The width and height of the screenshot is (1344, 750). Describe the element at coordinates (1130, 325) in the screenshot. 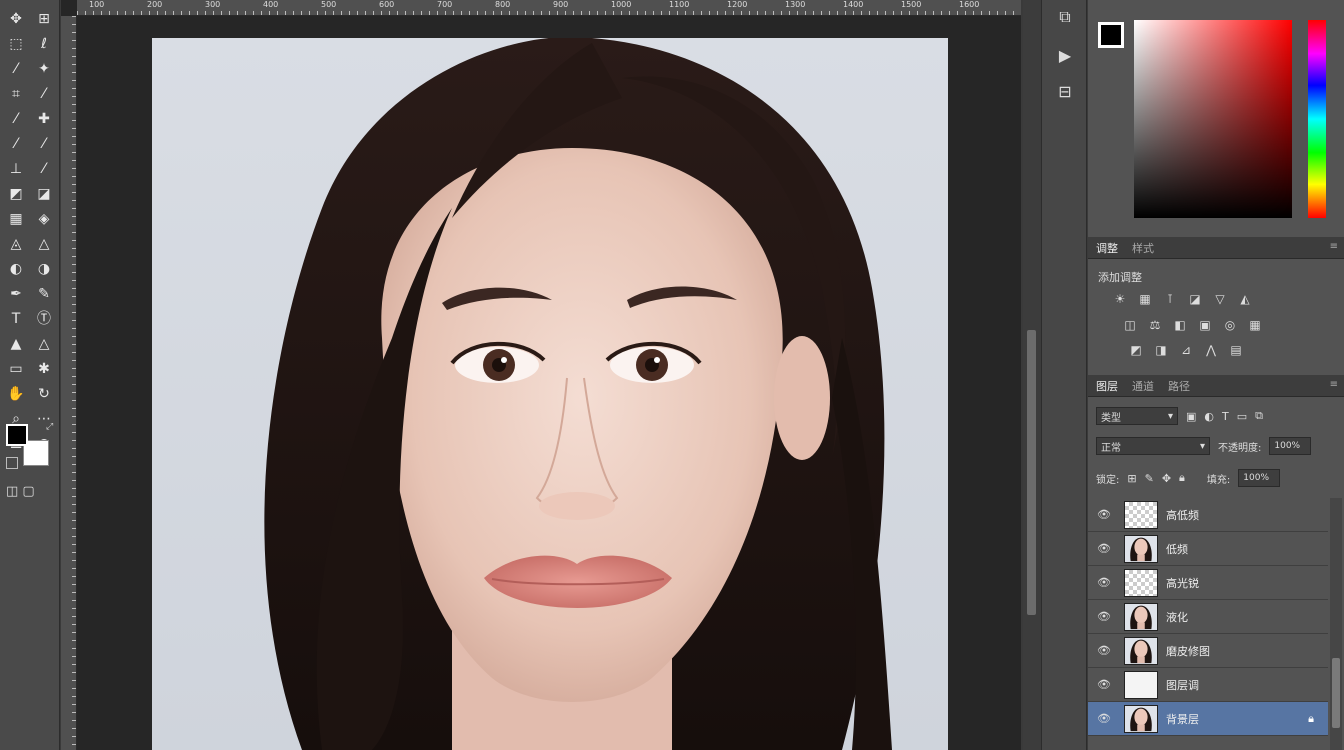

I see `adjustment-row2-0-icon: ◫` at that location.